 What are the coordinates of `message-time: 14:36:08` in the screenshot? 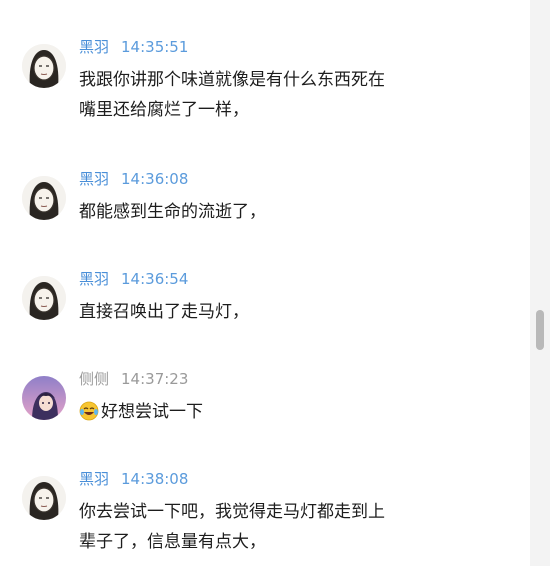 It's located at (155, 179).